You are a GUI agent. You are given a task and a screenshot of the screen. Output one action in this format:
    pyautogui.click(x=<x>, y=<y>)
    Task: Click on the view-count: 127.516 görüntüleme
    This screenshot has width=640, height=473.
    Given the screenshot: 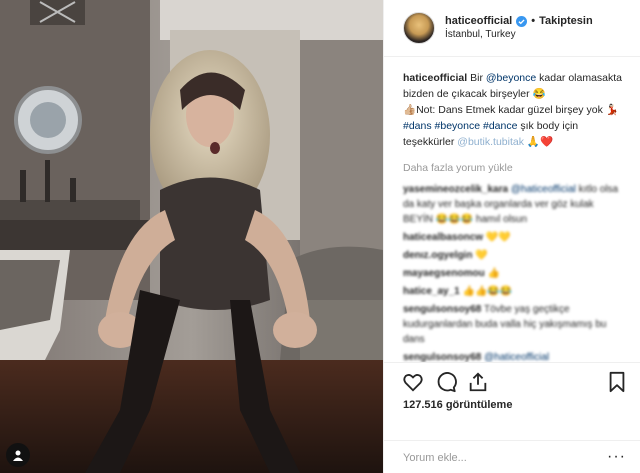 What is the action you would take?
    pyautogui.click(x=457, y=405)
    